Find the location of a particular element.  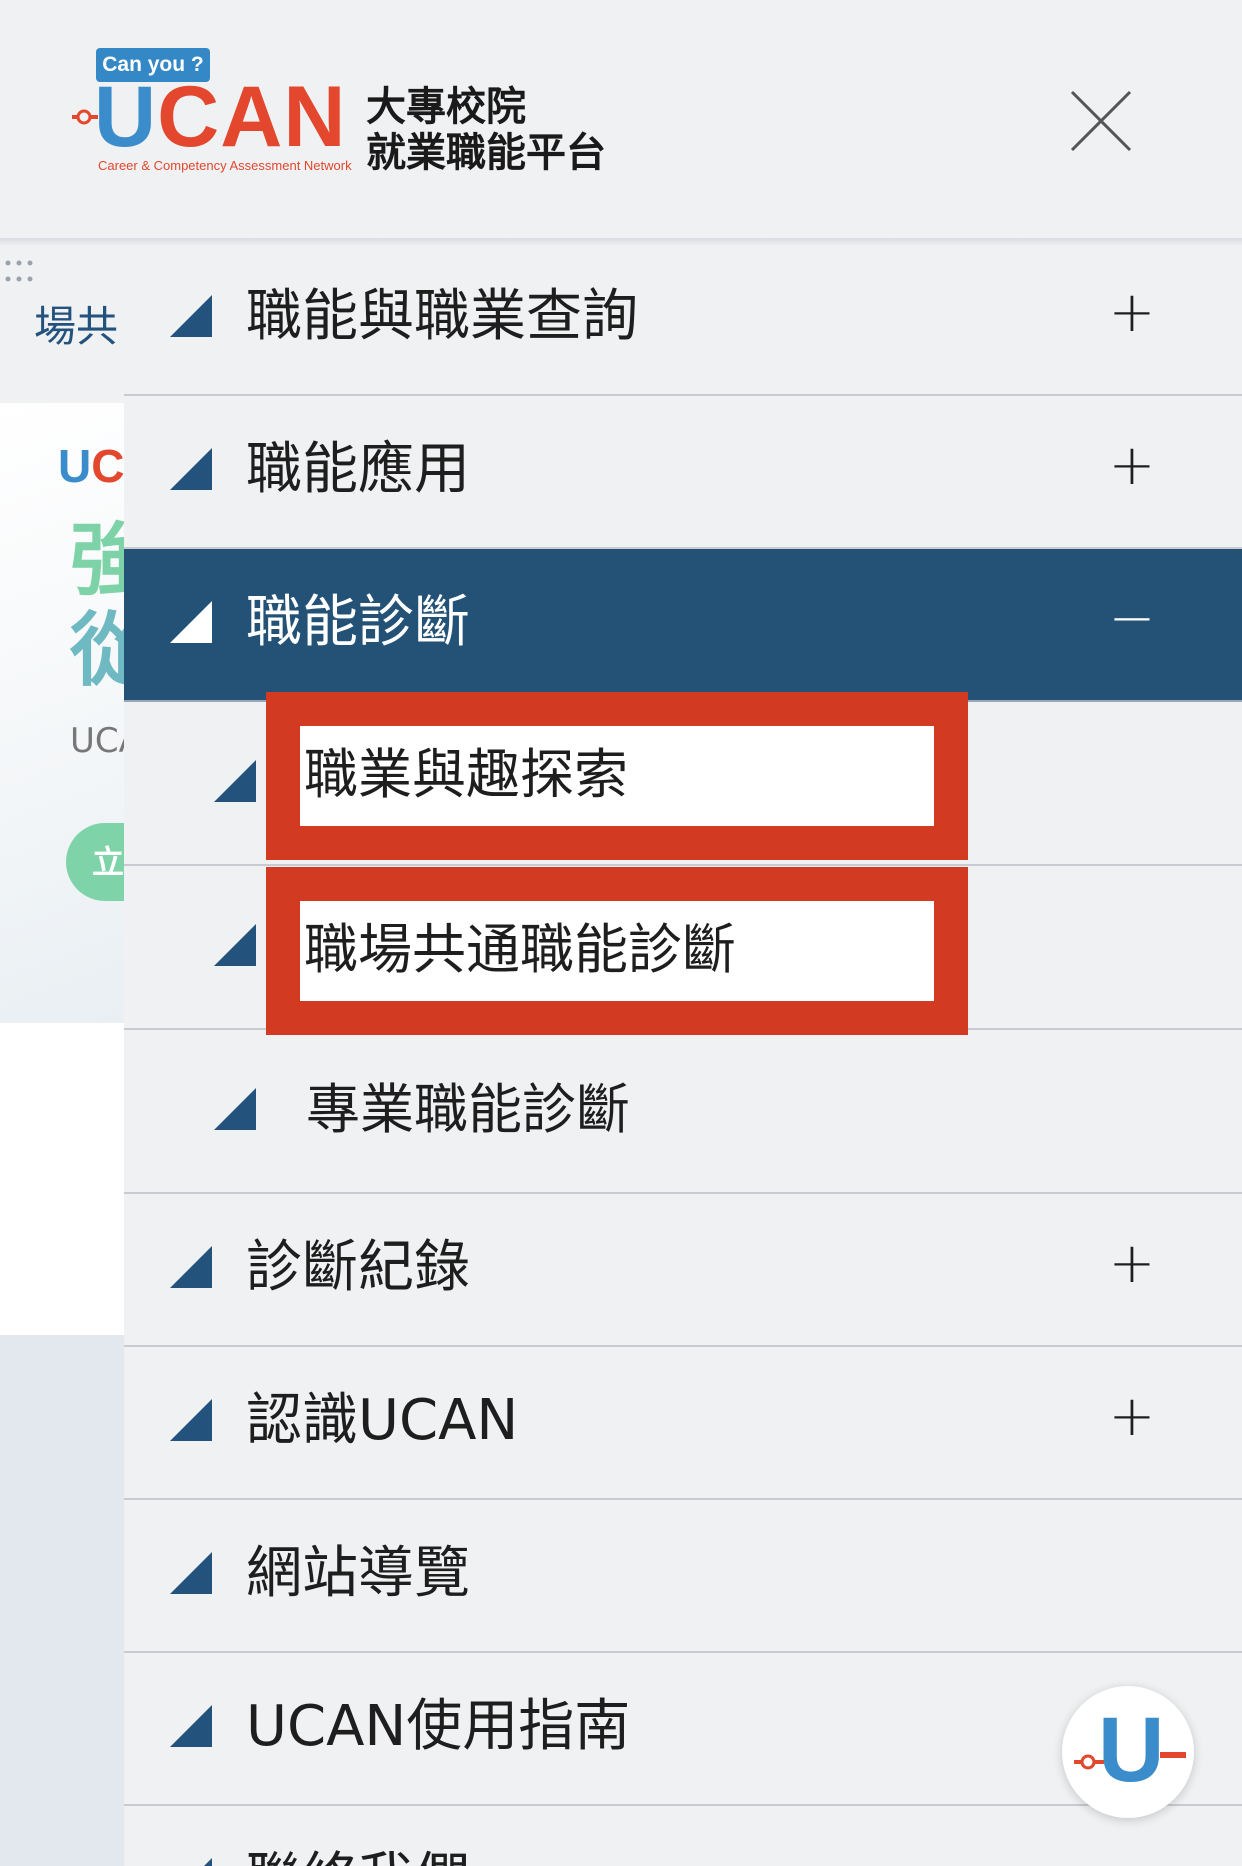

background-cta-button: 立 is located at coordinates (95, 862).